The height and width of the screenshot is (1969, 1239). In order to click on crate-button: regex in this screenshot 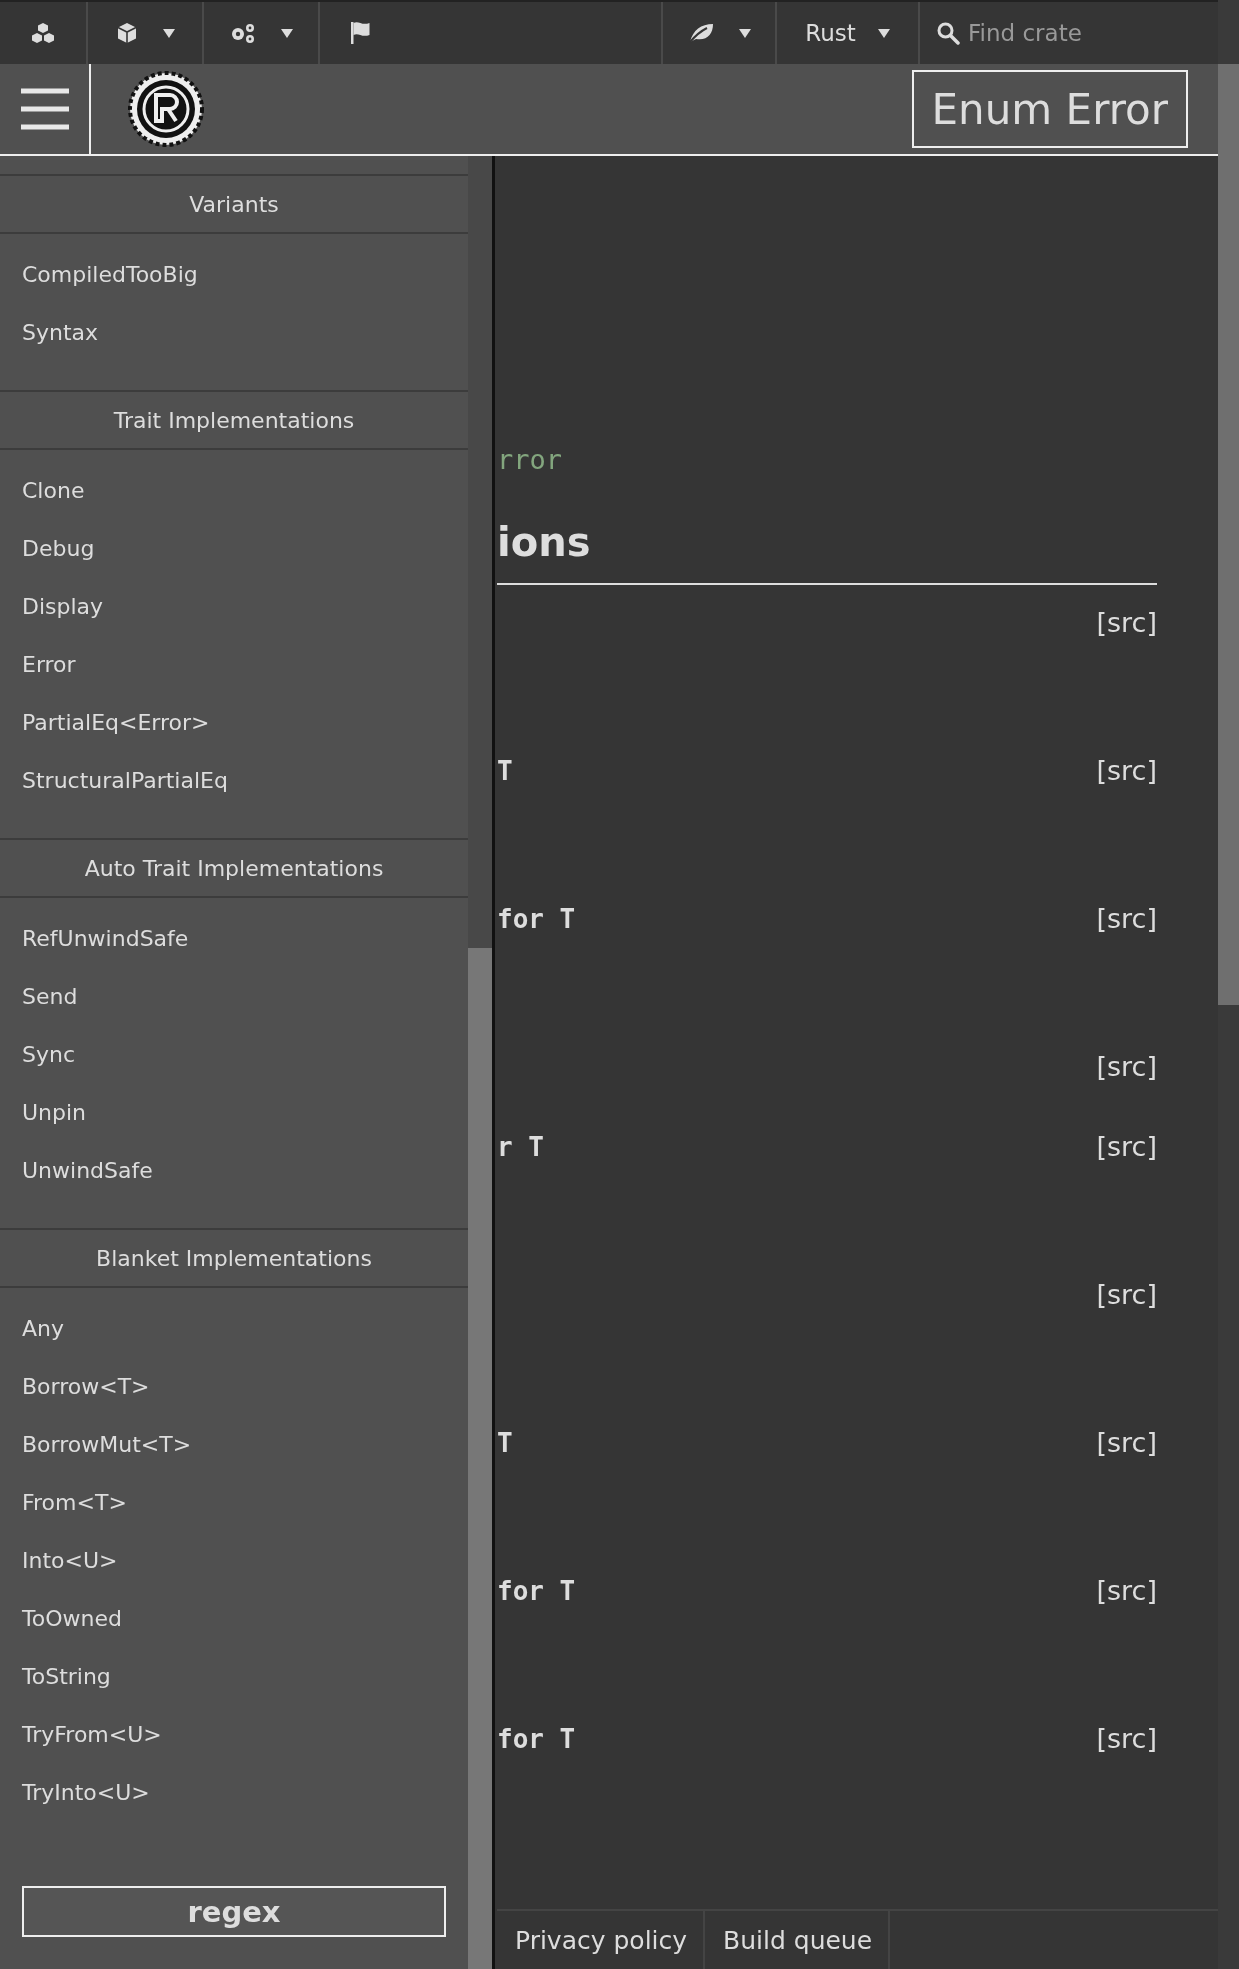, I will do `click(234, 1911)`.